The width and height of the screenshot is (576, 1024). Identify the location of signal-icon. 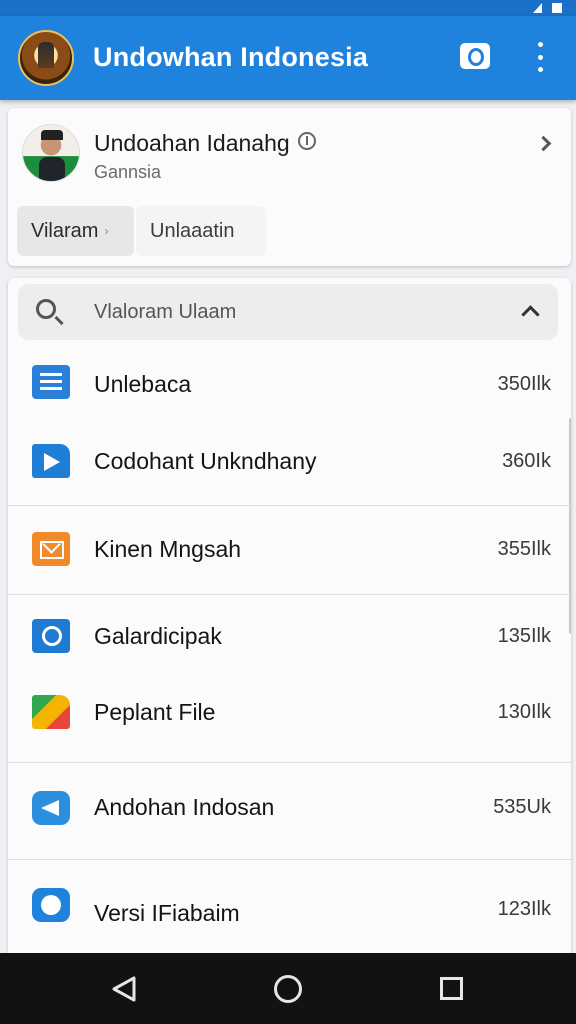
(537, 8).